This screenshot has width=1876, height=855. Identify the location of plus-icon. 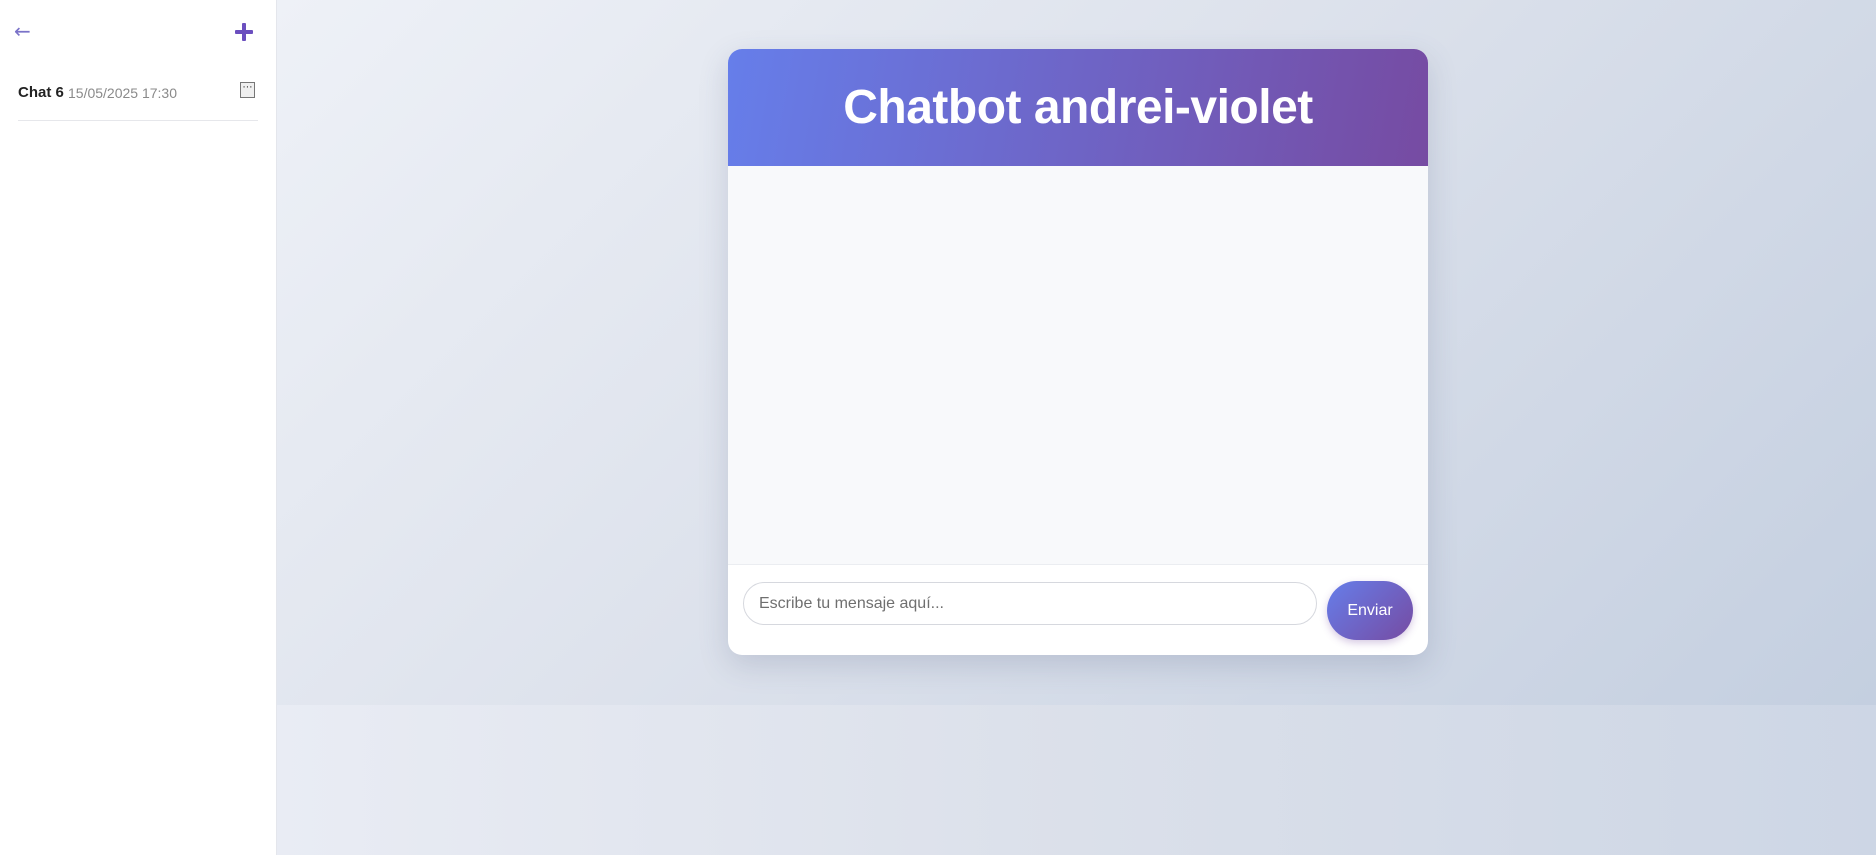
(244, 32).